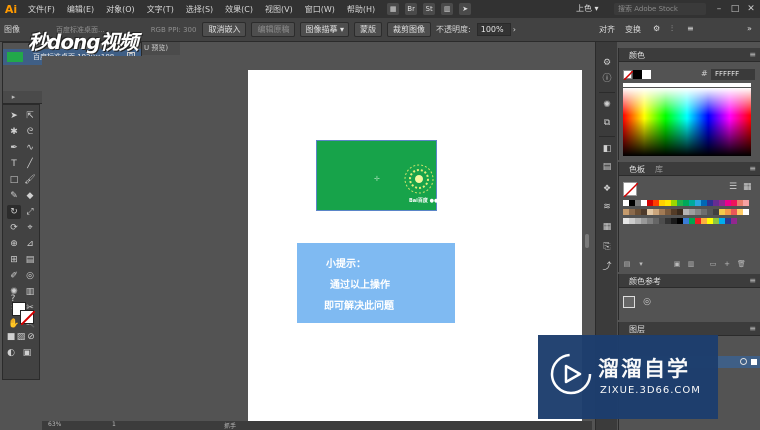 Image resolution: width=760 pixels, height=430 pixels. I want to click on layer-selection-indicator, so click(754, 362).